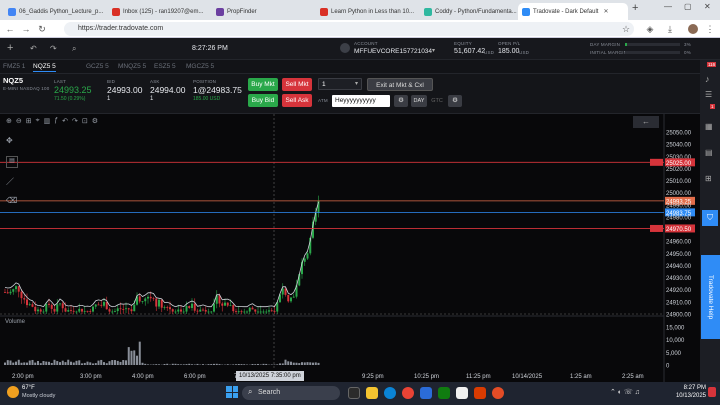 Image resolution: width=720 pixels, height=405 pixels. What do you see at coordinates (373, 377) in the screenshot?
I see `time-axis-label: 9:25 pm` at bounding box center [373, 377].